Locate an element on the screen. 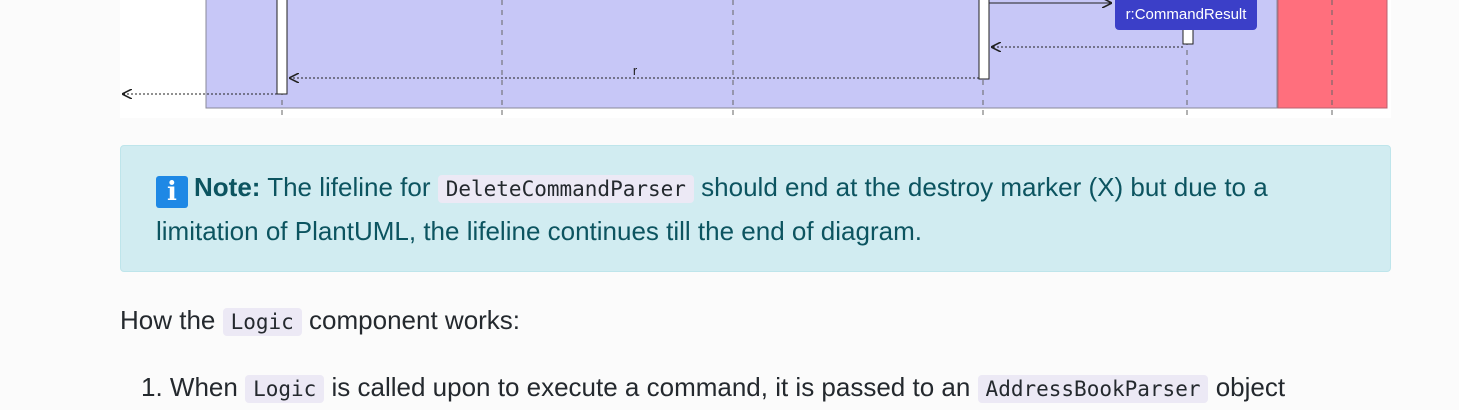 This screenshot has height=410, width=1459. logic-intro-paragraph: How the Logic component works: is located at coordinates (320, 321).